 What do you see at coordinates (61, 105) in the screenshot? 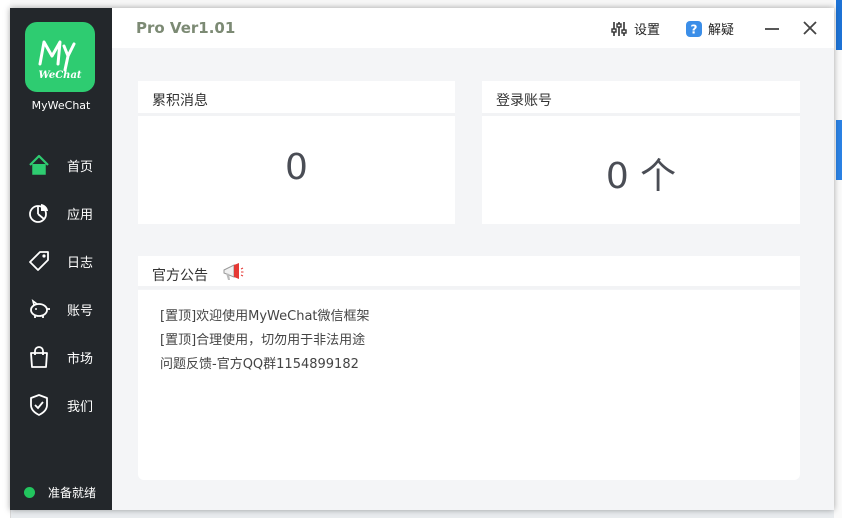
I see `brand-name: MyWeChat` at bounding box center [61, 105].